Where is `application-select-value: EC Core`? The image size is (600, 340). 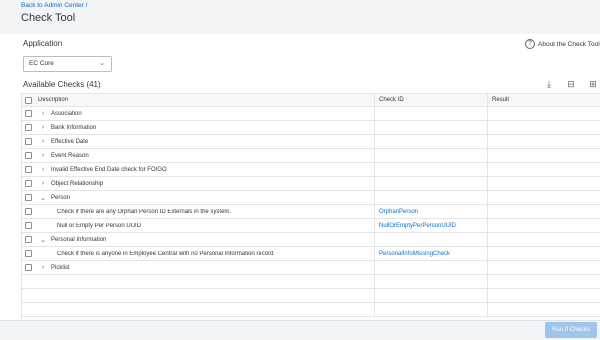
application-select-value: EC Core is located at coordinates (41, 63).